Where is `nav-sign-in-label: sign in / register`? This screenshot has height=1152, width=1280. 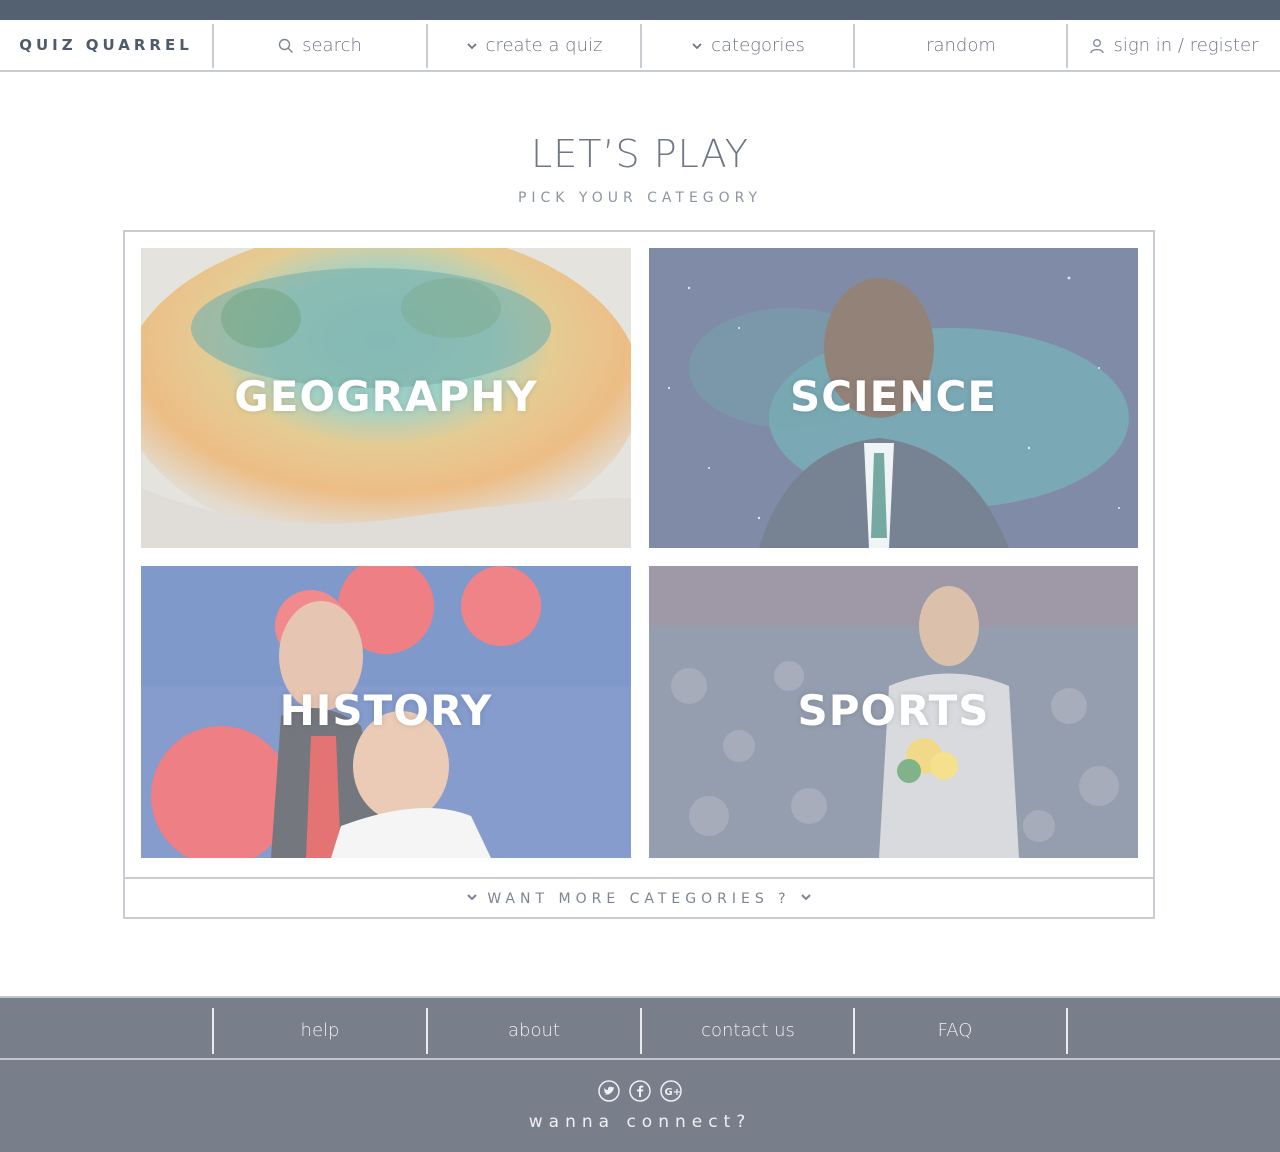 nav-sign-in-label: sign in / register is located at coordinates (1186, 45).